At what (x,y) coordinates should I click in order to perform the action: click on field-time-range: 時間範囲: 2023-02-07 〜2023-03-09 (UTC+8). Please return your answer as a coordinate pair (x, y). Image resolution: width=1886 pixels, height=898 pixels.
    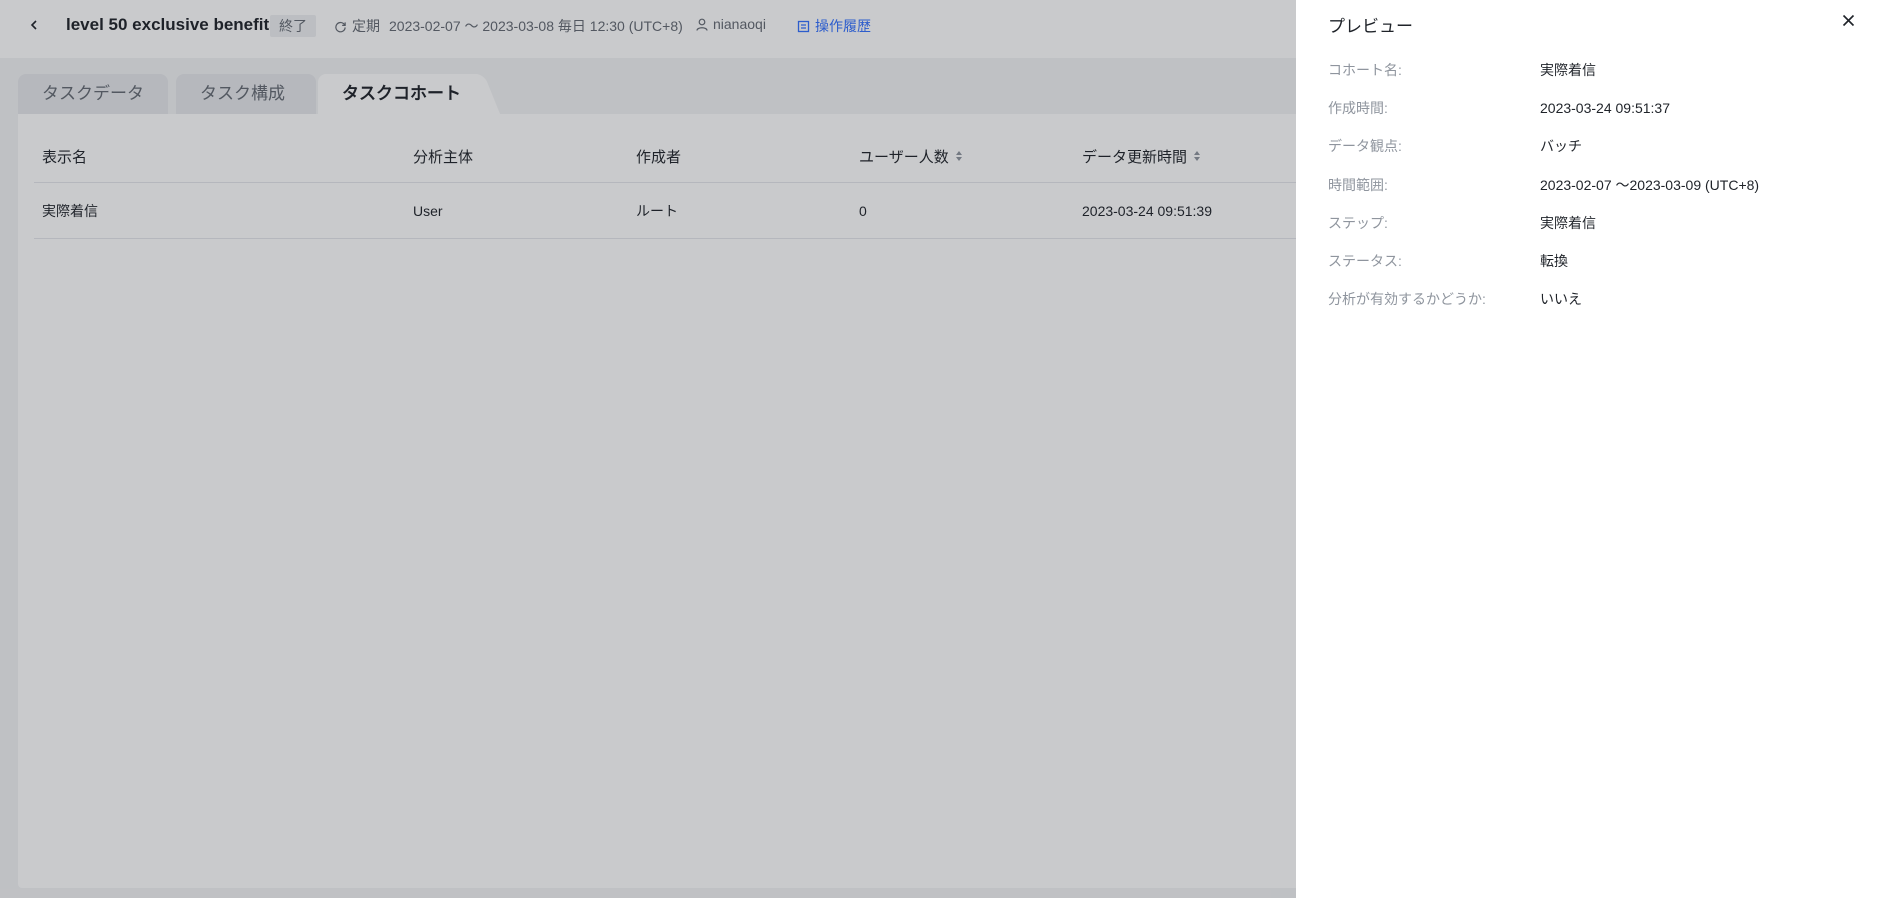
    Looking at the image, I should click on (1598, 185).